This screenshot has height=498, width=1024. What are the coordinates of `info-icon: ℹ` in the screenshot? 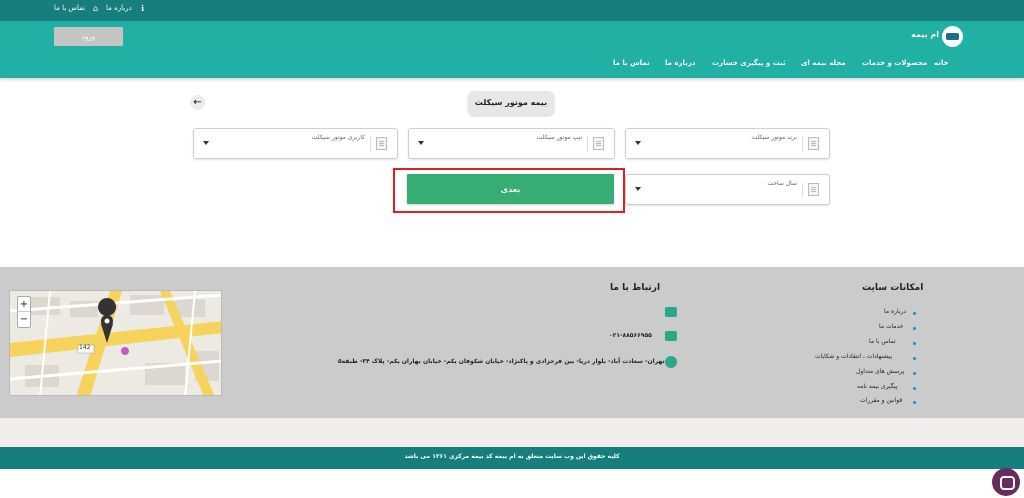 It's located at (142, 8).